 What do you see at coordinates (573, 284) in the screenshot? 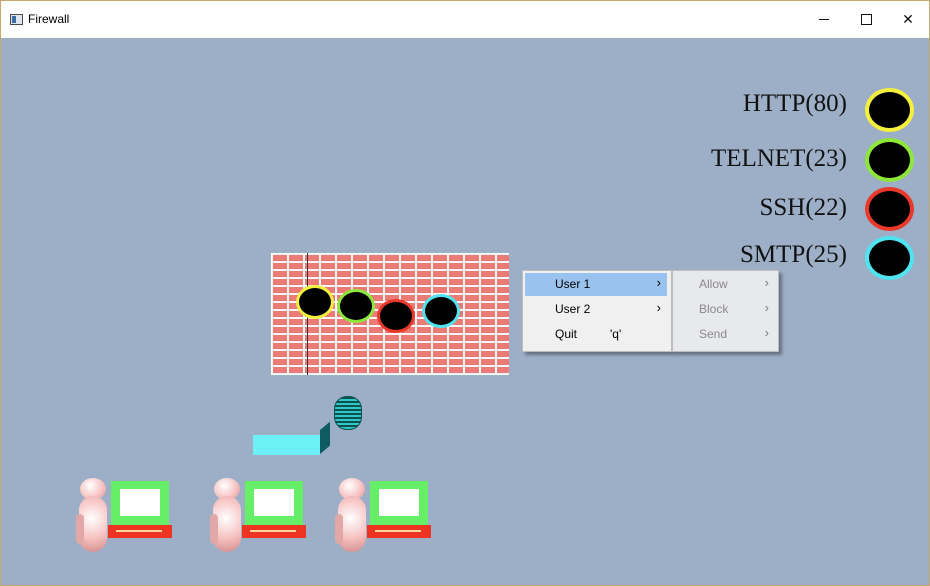
I see `menu-item-label: User 1` at bounding box center [573, 284].